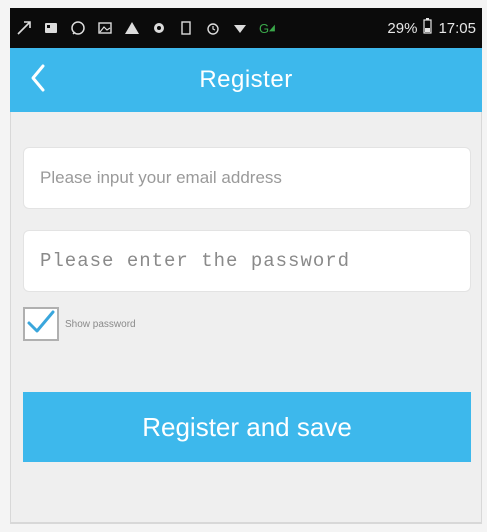  What do you see at coordinates (105, 28) in the screenshot?
I see `image-icon` at bounding box center [105, 28].